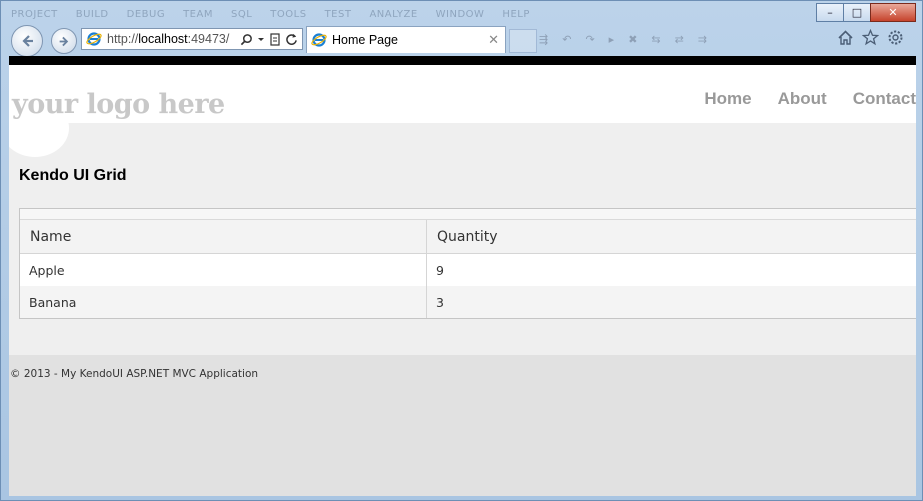 Image resolution: width=923 pixels, height=501 pixels. Describe the element at coordinates (223, 269) in the screenshot. I see `cell-name: Apple` at that location.